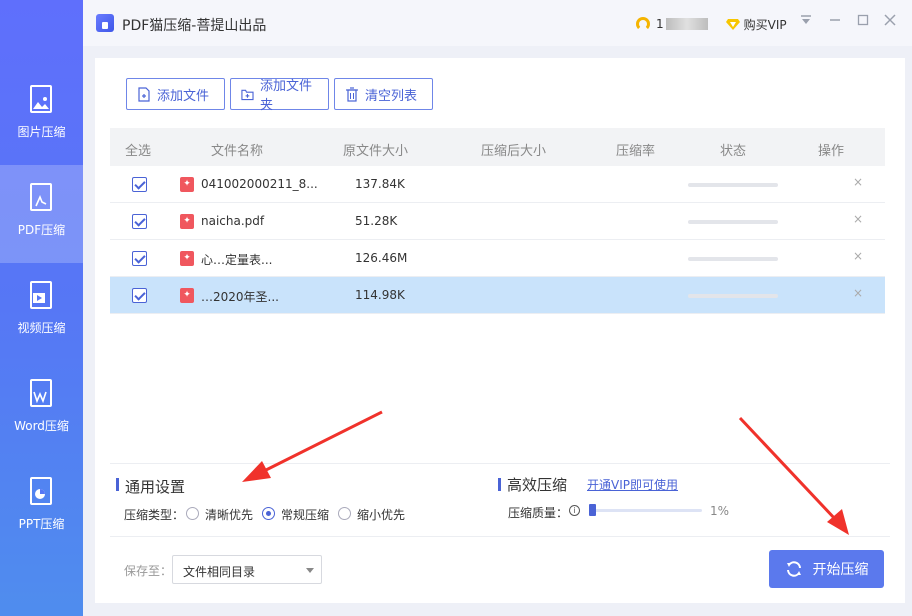 Image resolution: width=912 pixels, height=616 pixels. I want to click on chevron-down-icon, so click(310, 570).